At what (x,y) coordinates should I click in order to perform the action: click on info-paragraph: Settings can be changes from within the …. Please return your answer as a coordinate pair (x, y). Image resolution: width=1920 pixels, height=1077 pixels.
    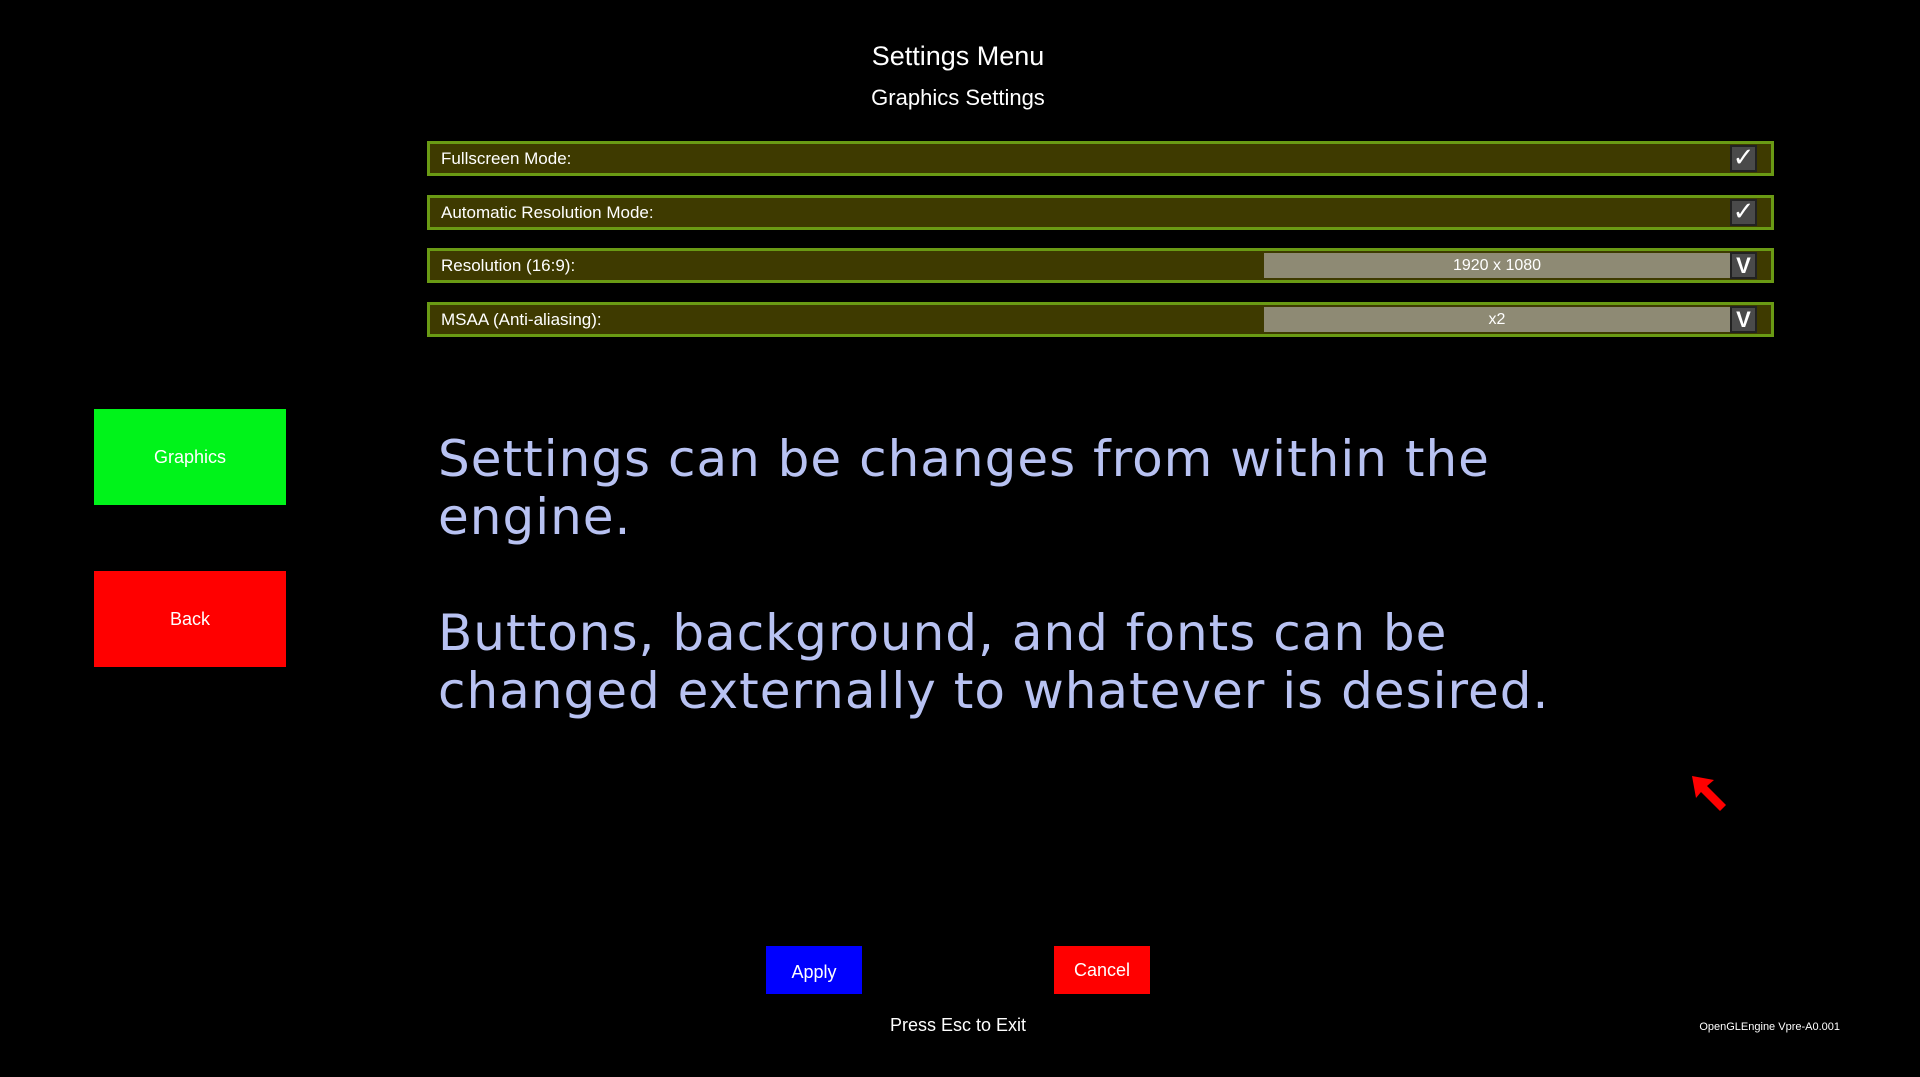
    Looking at the image, I should click on (964, 488).